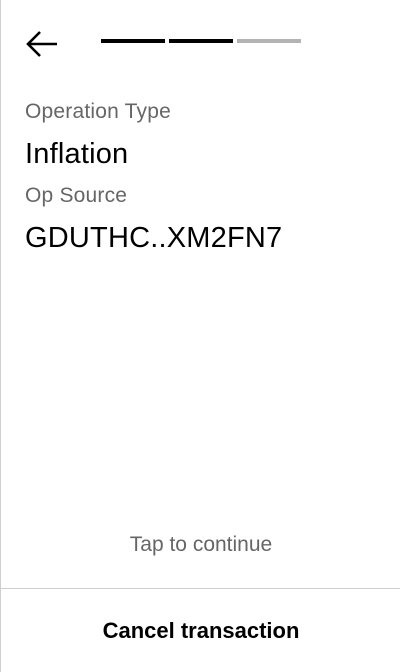 The image size is (400, 672). What do you see at coordinates (200, 630) in the screenshot?
I see `cancel-transaction-button: Cancel transaction` at bounding box center [200, 630].